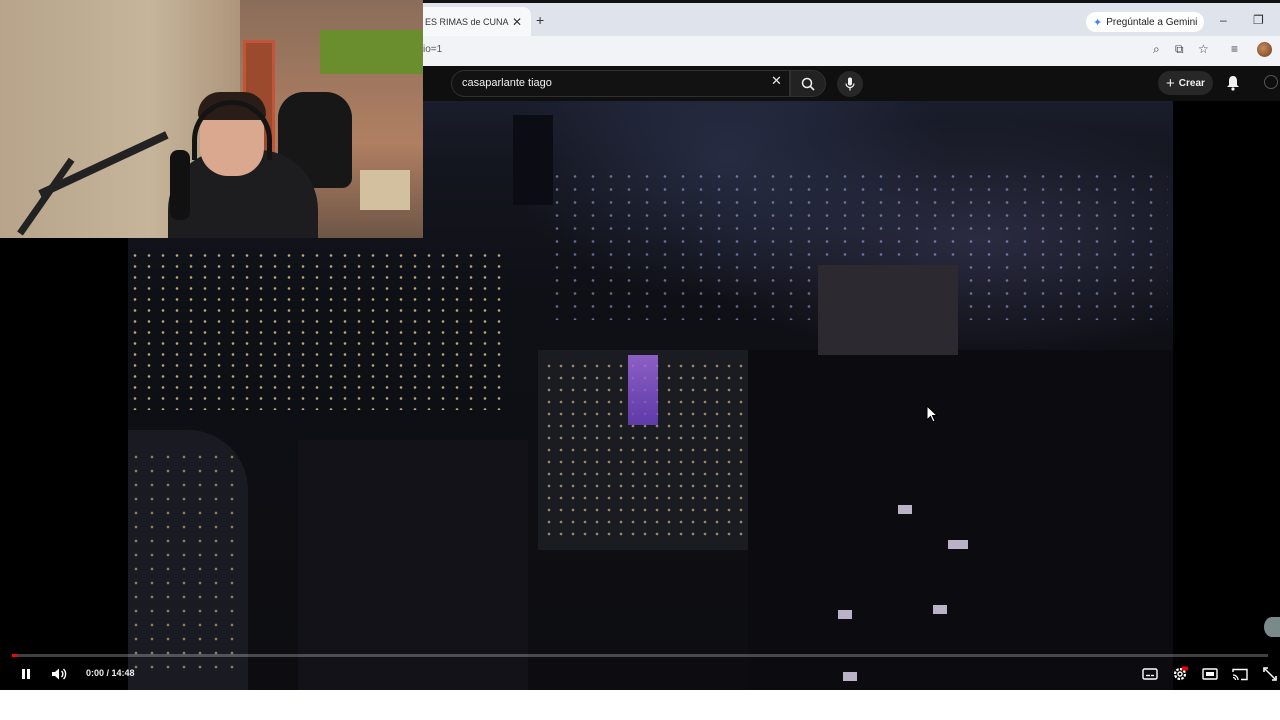 Image resolution: width=1280 pixels, height=720 pixels. What do you see at coordinates (1179, 49) in the screenshot?
I see `install-app-icon: ⧉` at bounding box center [1179, 49].